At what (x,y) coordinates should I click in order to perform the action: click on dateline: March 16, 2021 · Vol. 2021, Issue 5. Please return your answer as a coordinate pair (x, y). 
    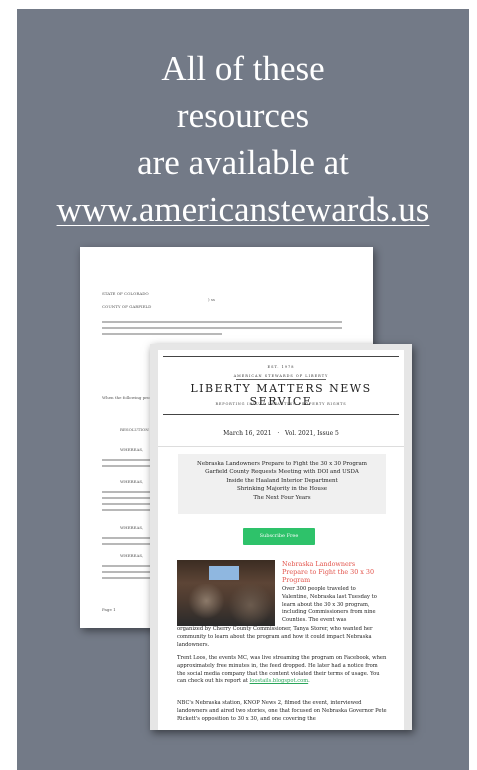
    Looking at the image, I should click on (281, 433).